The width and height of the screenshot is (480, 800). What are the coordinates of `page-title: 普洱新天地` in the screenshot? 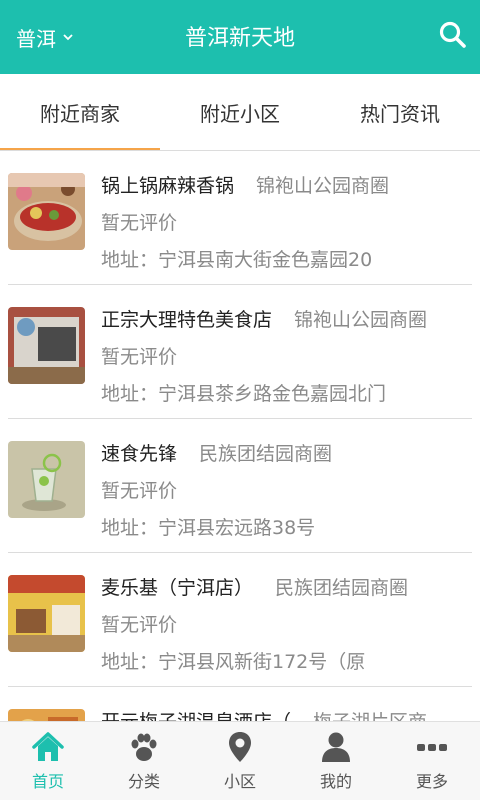 It's located at (239, 38).